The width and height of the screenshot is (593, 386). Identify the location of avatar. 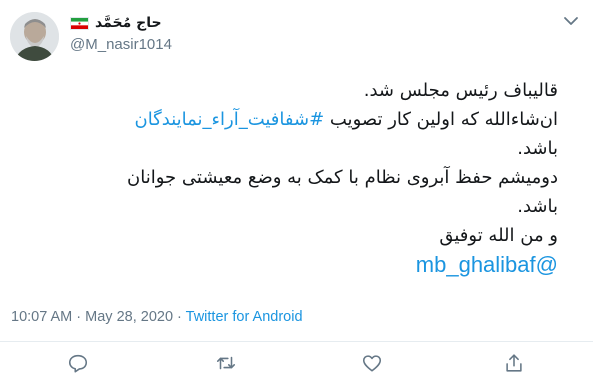
(34, 36).